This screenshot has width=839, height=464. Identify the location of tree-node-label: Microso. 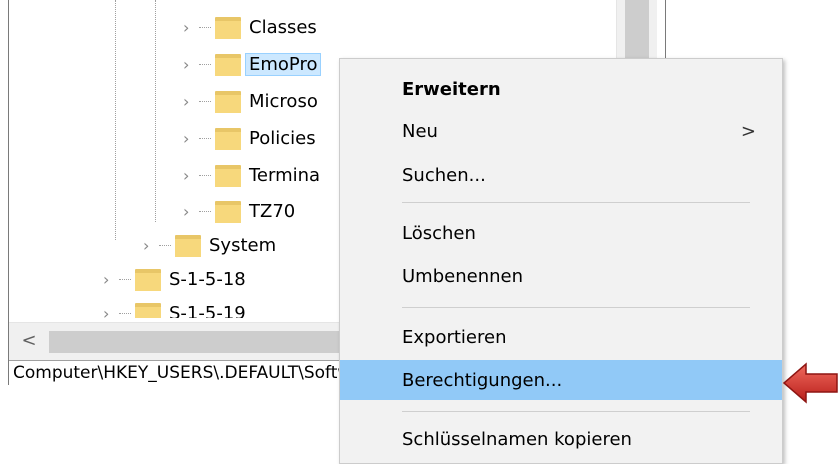
(283, 101).